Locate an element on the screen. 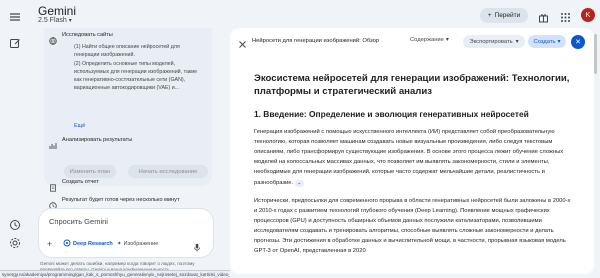  model-label: 2.5 Flash is located at coordinates (52, 20).